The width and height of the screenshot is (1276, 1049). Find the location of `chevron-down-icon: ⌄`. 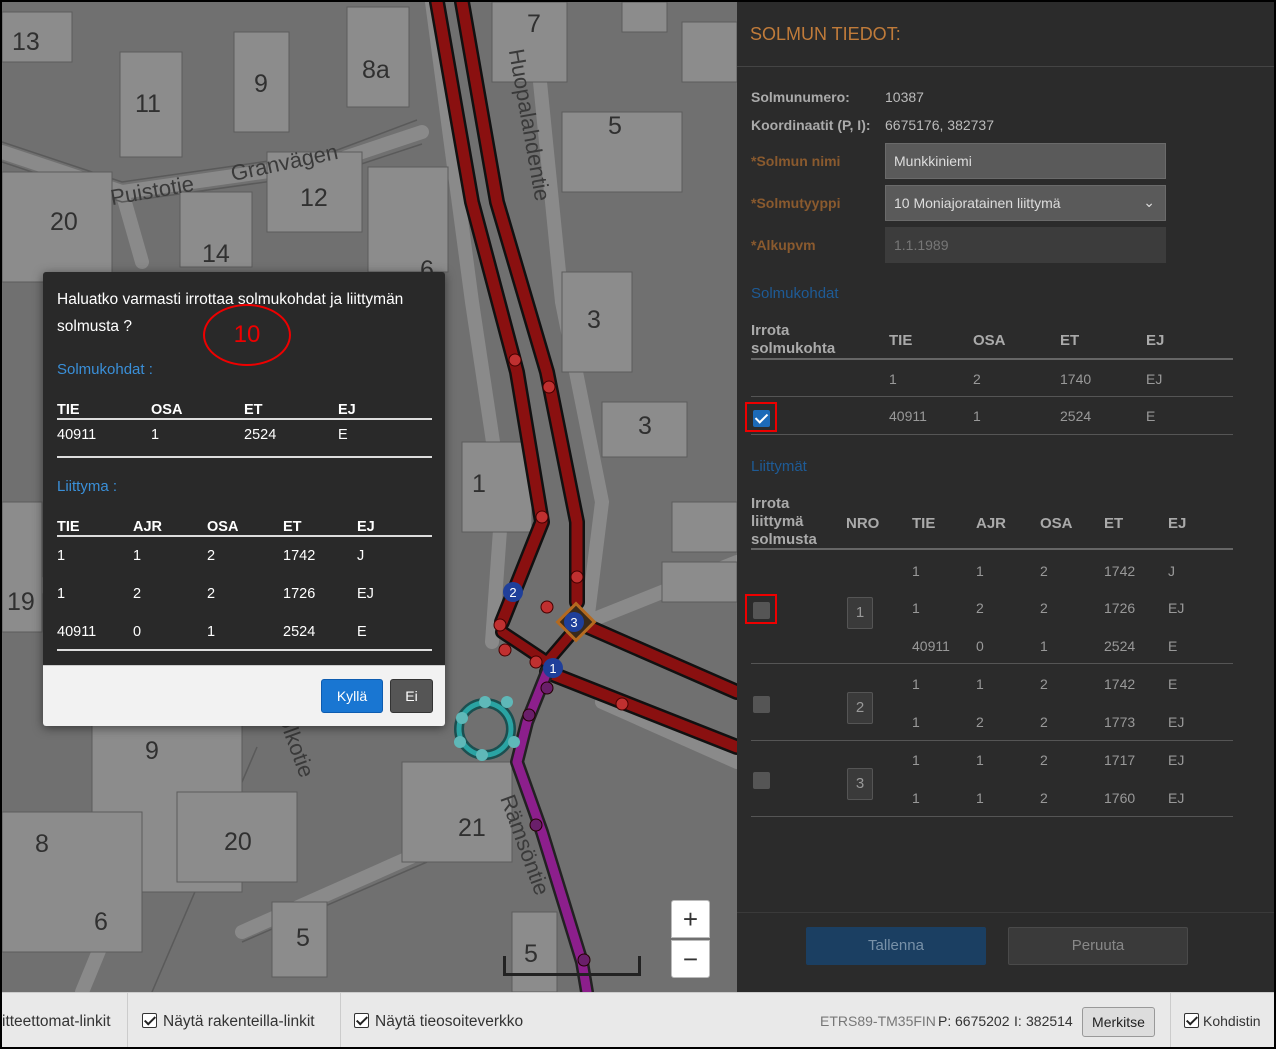

chevron-down-icon: ⌄ is located at coordinates (1149, 202).